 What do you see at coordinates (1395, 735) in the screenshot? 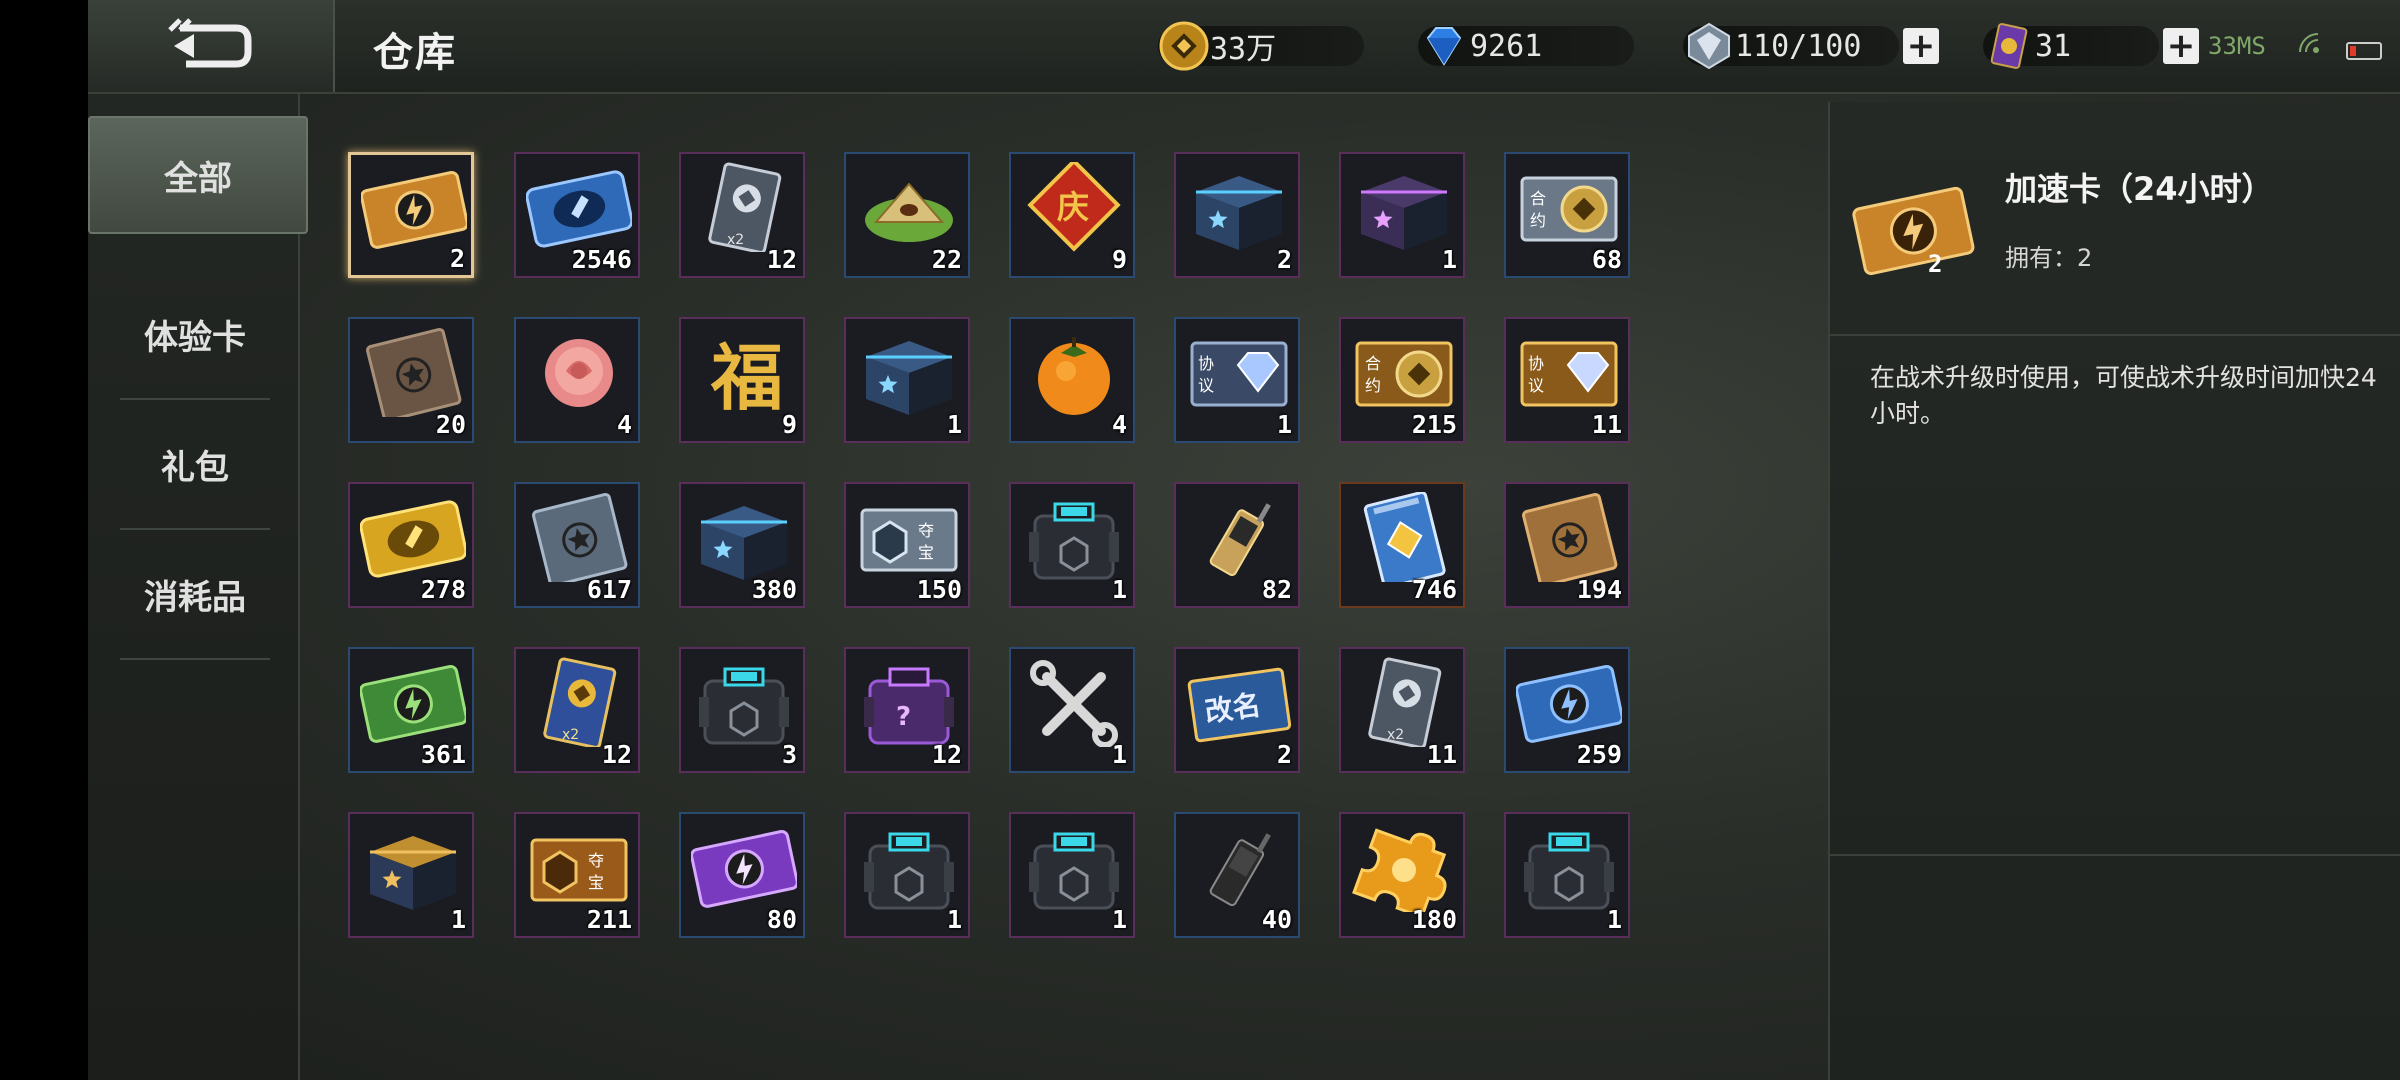
I see `svg-text: x2` at bounding box center [1395, 735].